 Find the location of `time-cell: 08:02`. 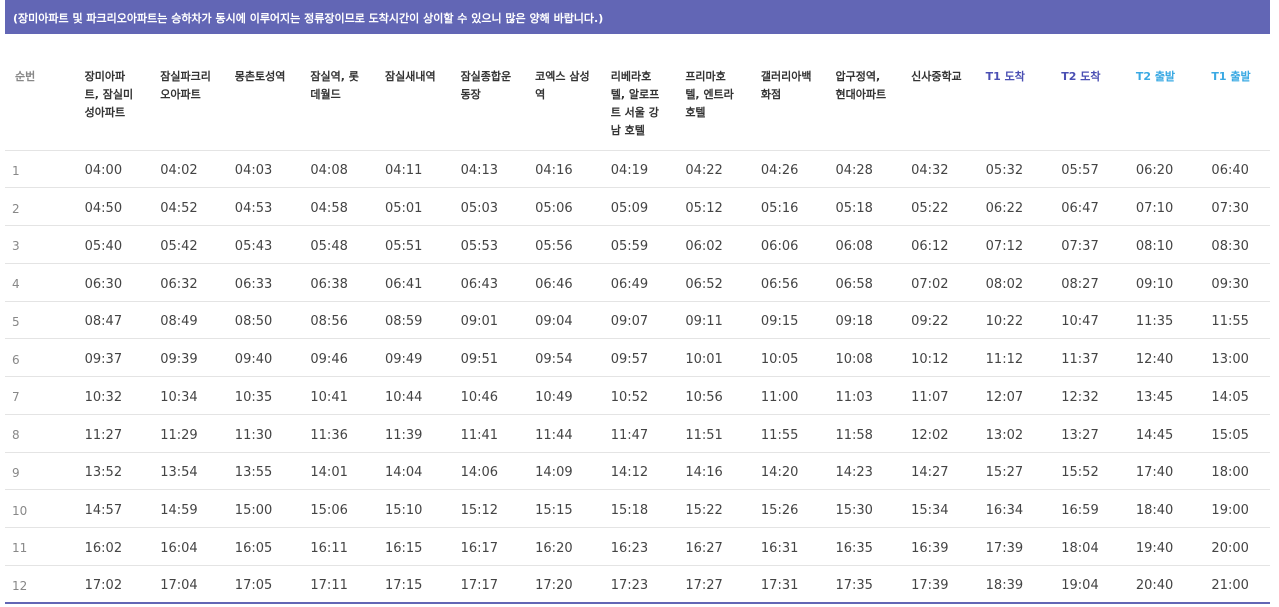

time-cell: 08:02 is located at coordinates (1023, 281).